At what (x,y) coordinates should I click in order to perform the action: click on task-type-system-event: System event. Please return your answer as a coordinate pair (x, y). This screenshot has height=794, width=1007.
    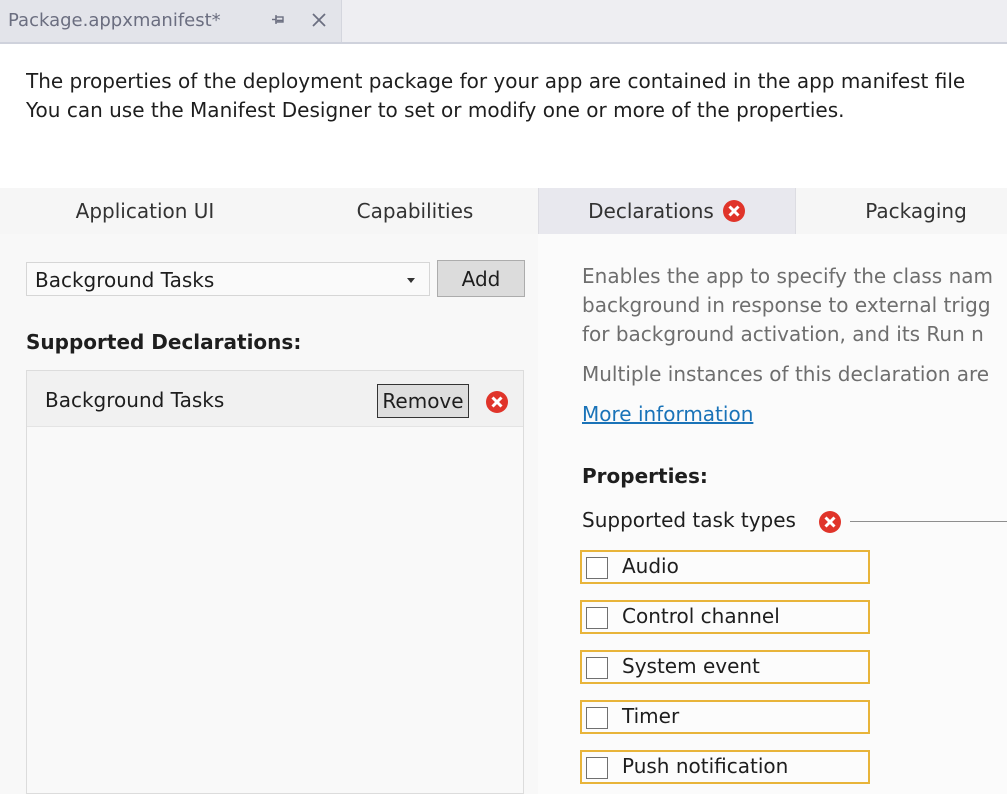
    Looking at the image, I should click on (725, 667).